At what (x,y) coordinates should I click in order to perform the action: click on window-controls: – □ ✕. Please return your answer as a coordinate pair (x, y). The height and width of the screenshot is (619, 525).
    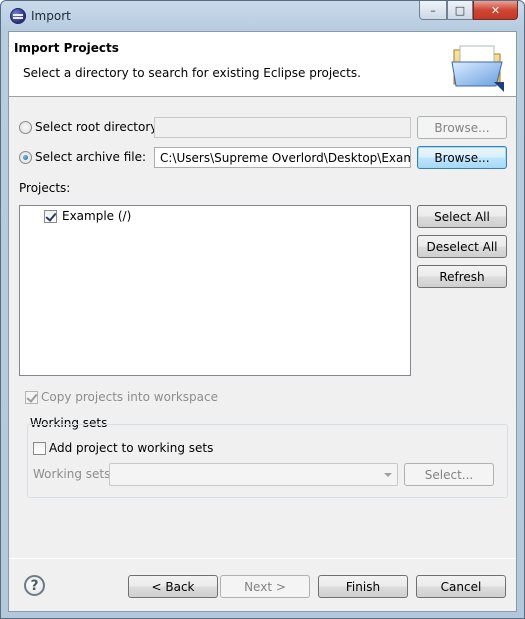
    Looking at the image, I should click on (468, 11).